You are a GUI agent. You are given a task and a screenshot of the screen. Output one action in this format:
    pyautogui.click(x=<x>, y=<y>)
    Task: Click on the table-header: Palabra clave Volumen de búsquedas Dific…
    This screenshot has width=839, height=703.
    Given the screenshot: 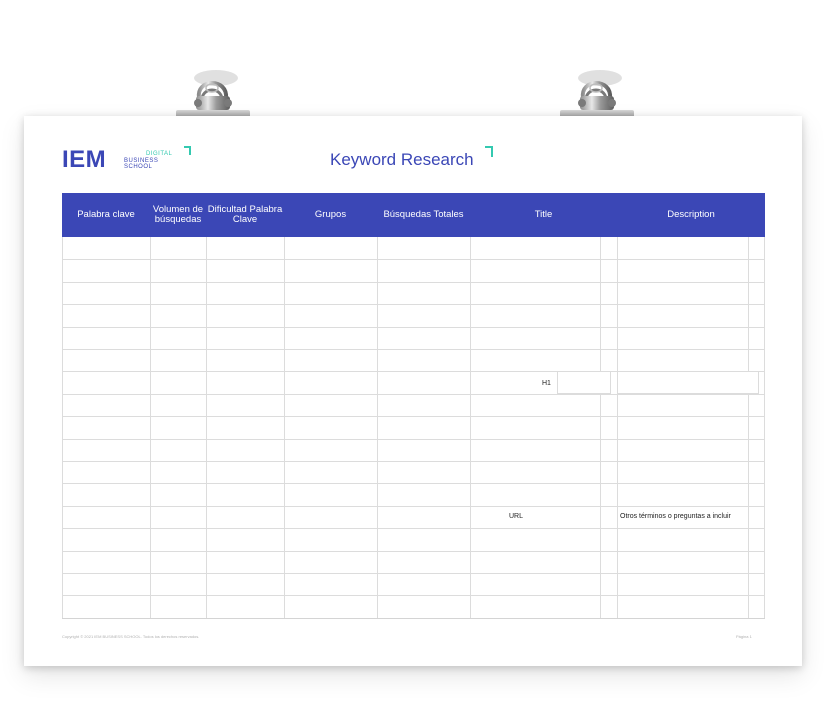 What is the action you would take?
    pyautogui.click(x=413, y=215)
    